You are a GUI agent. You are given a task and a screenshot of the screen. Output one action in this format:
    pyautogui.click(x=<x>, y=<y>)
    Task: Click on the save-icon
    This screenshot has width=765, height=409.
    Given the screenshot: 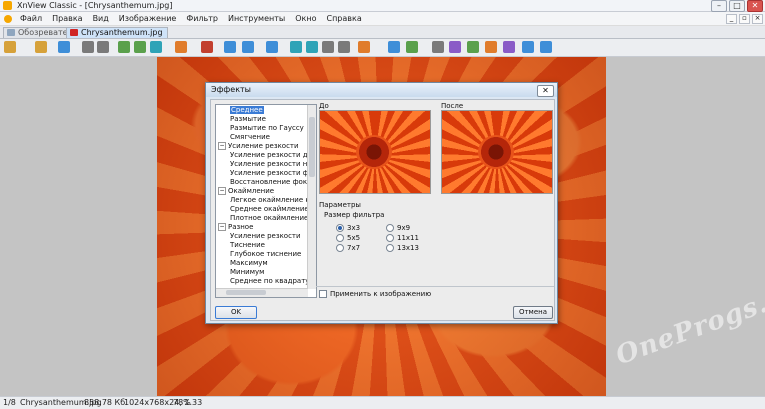 What is the action you would take?
    pyautogui.click(x=64, y=47)
    